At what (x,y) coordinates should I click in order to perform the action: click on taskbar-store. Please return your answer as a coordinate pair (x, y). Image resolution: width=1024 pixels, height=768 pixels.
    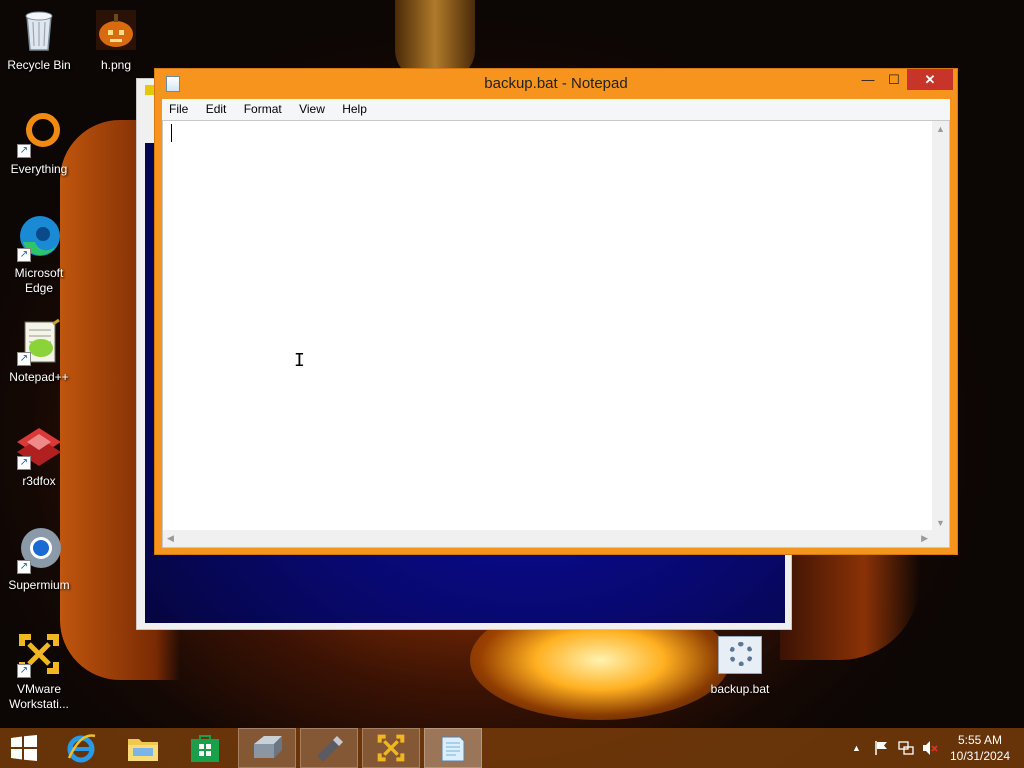
    Looking at the image, I should click on (205, 748).